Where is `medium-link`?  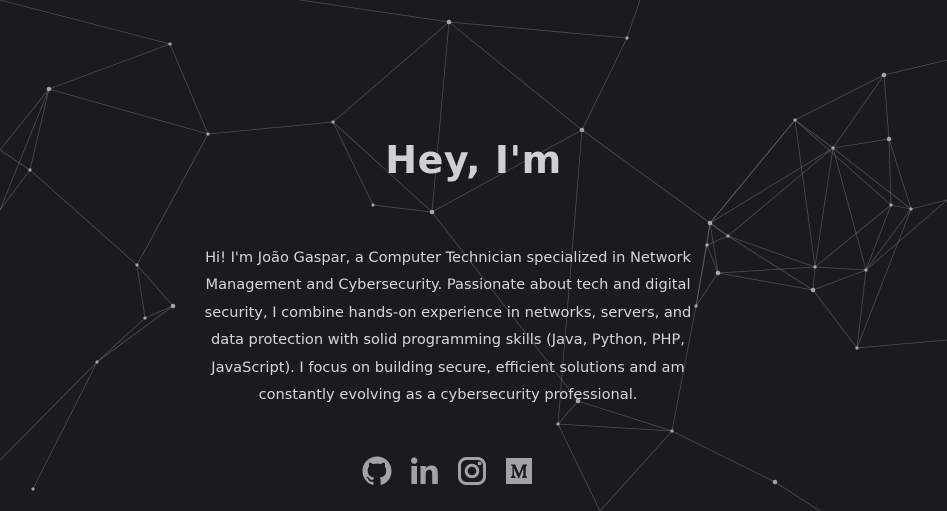 medium-link is located at coordinates (519, 471).